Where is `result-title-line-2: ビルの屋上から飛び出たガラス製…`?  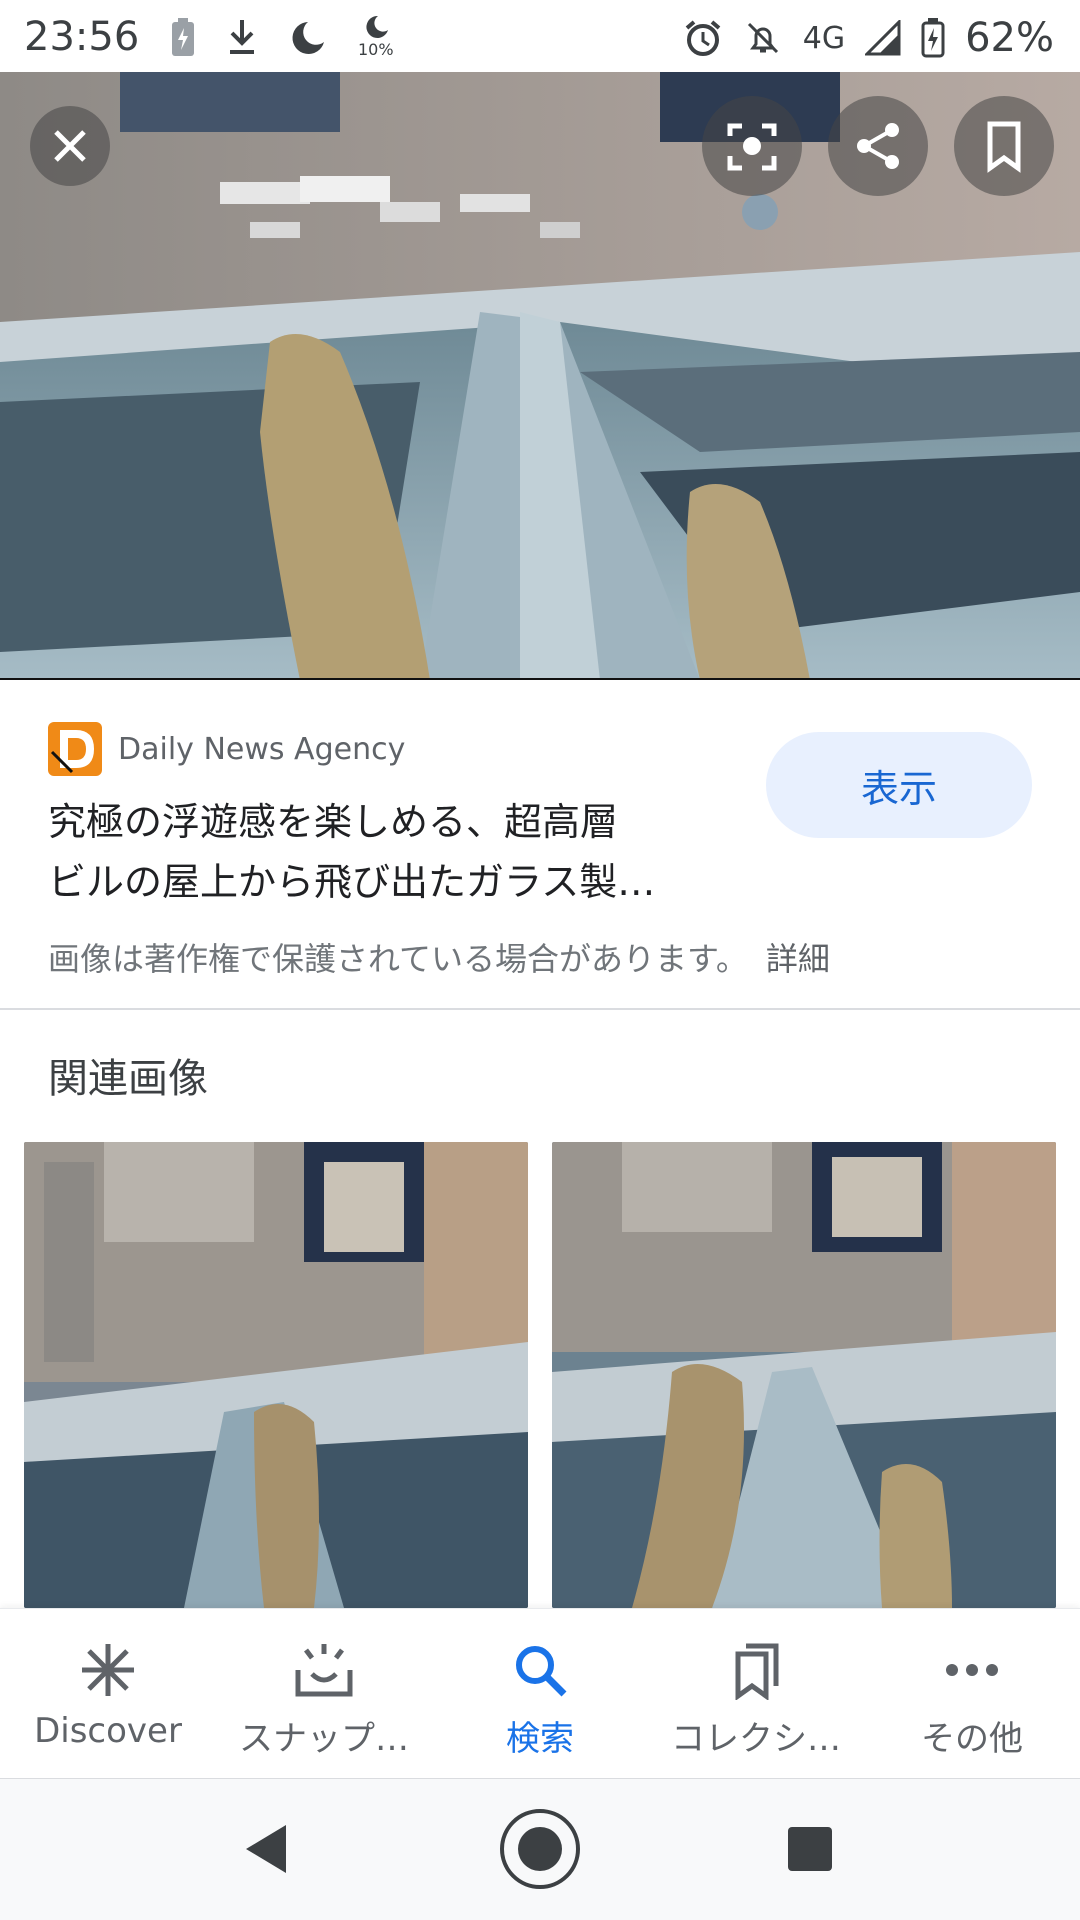 result-title-line-2: ビルの屋上から飛び出たガラス製… is located at coordinates (352, 882).